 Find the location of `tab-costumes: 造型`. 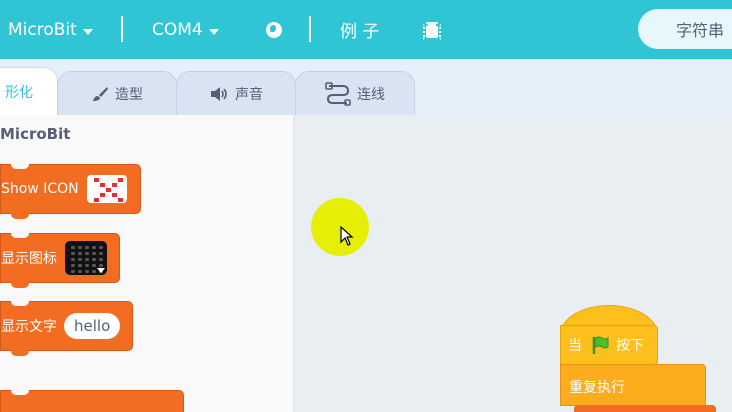

tab-costumes: 造型 is located at coordinates (117, 93).